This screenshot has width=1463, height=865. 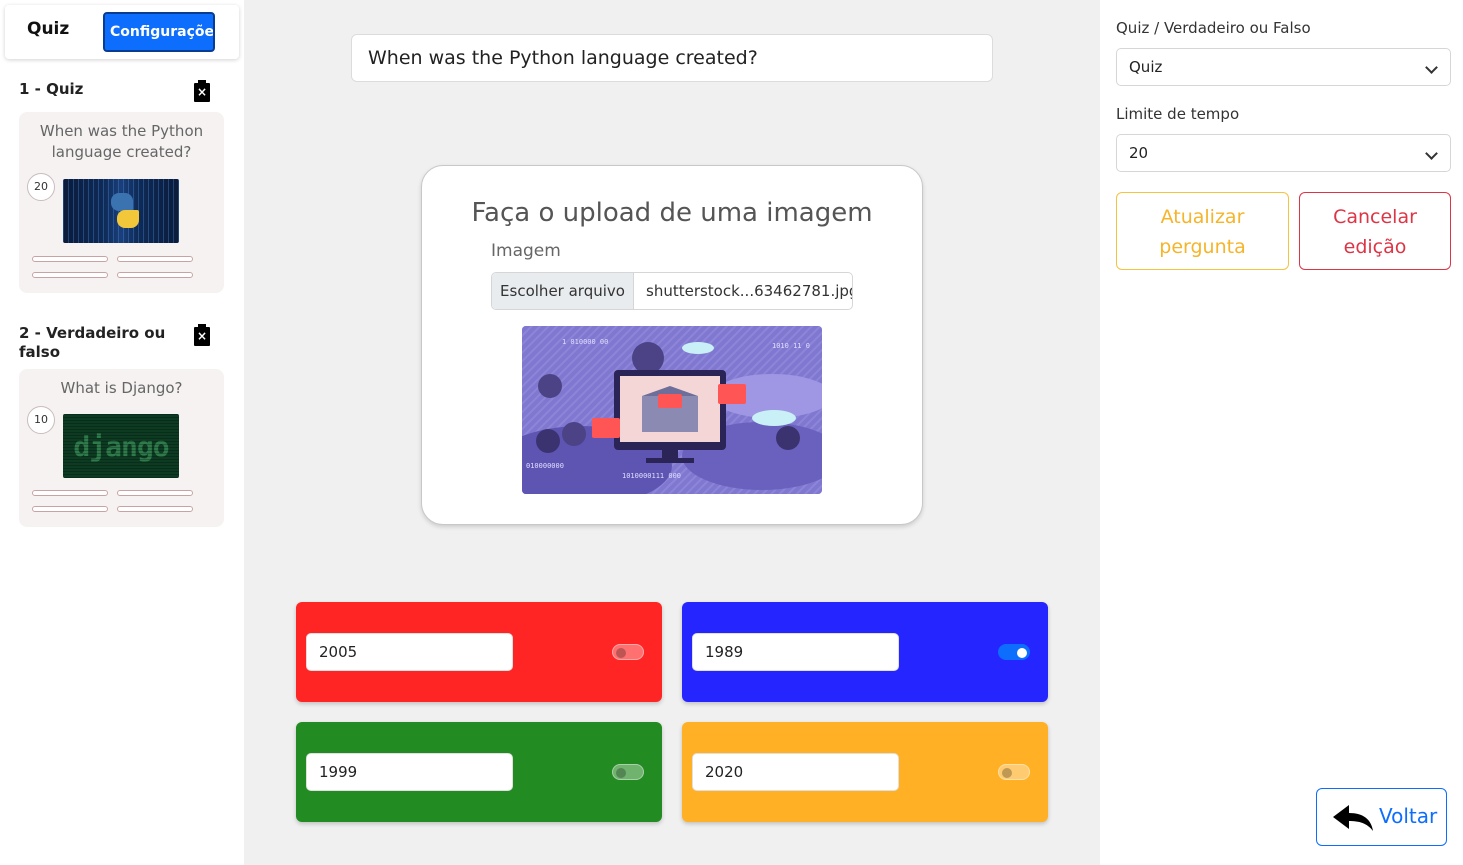 What do you see at coordinates (1213, 28) in the screenshot?
I see `type-label: Quiz / Verdadeiro ou Falso` at bounding box center [1213, 28].